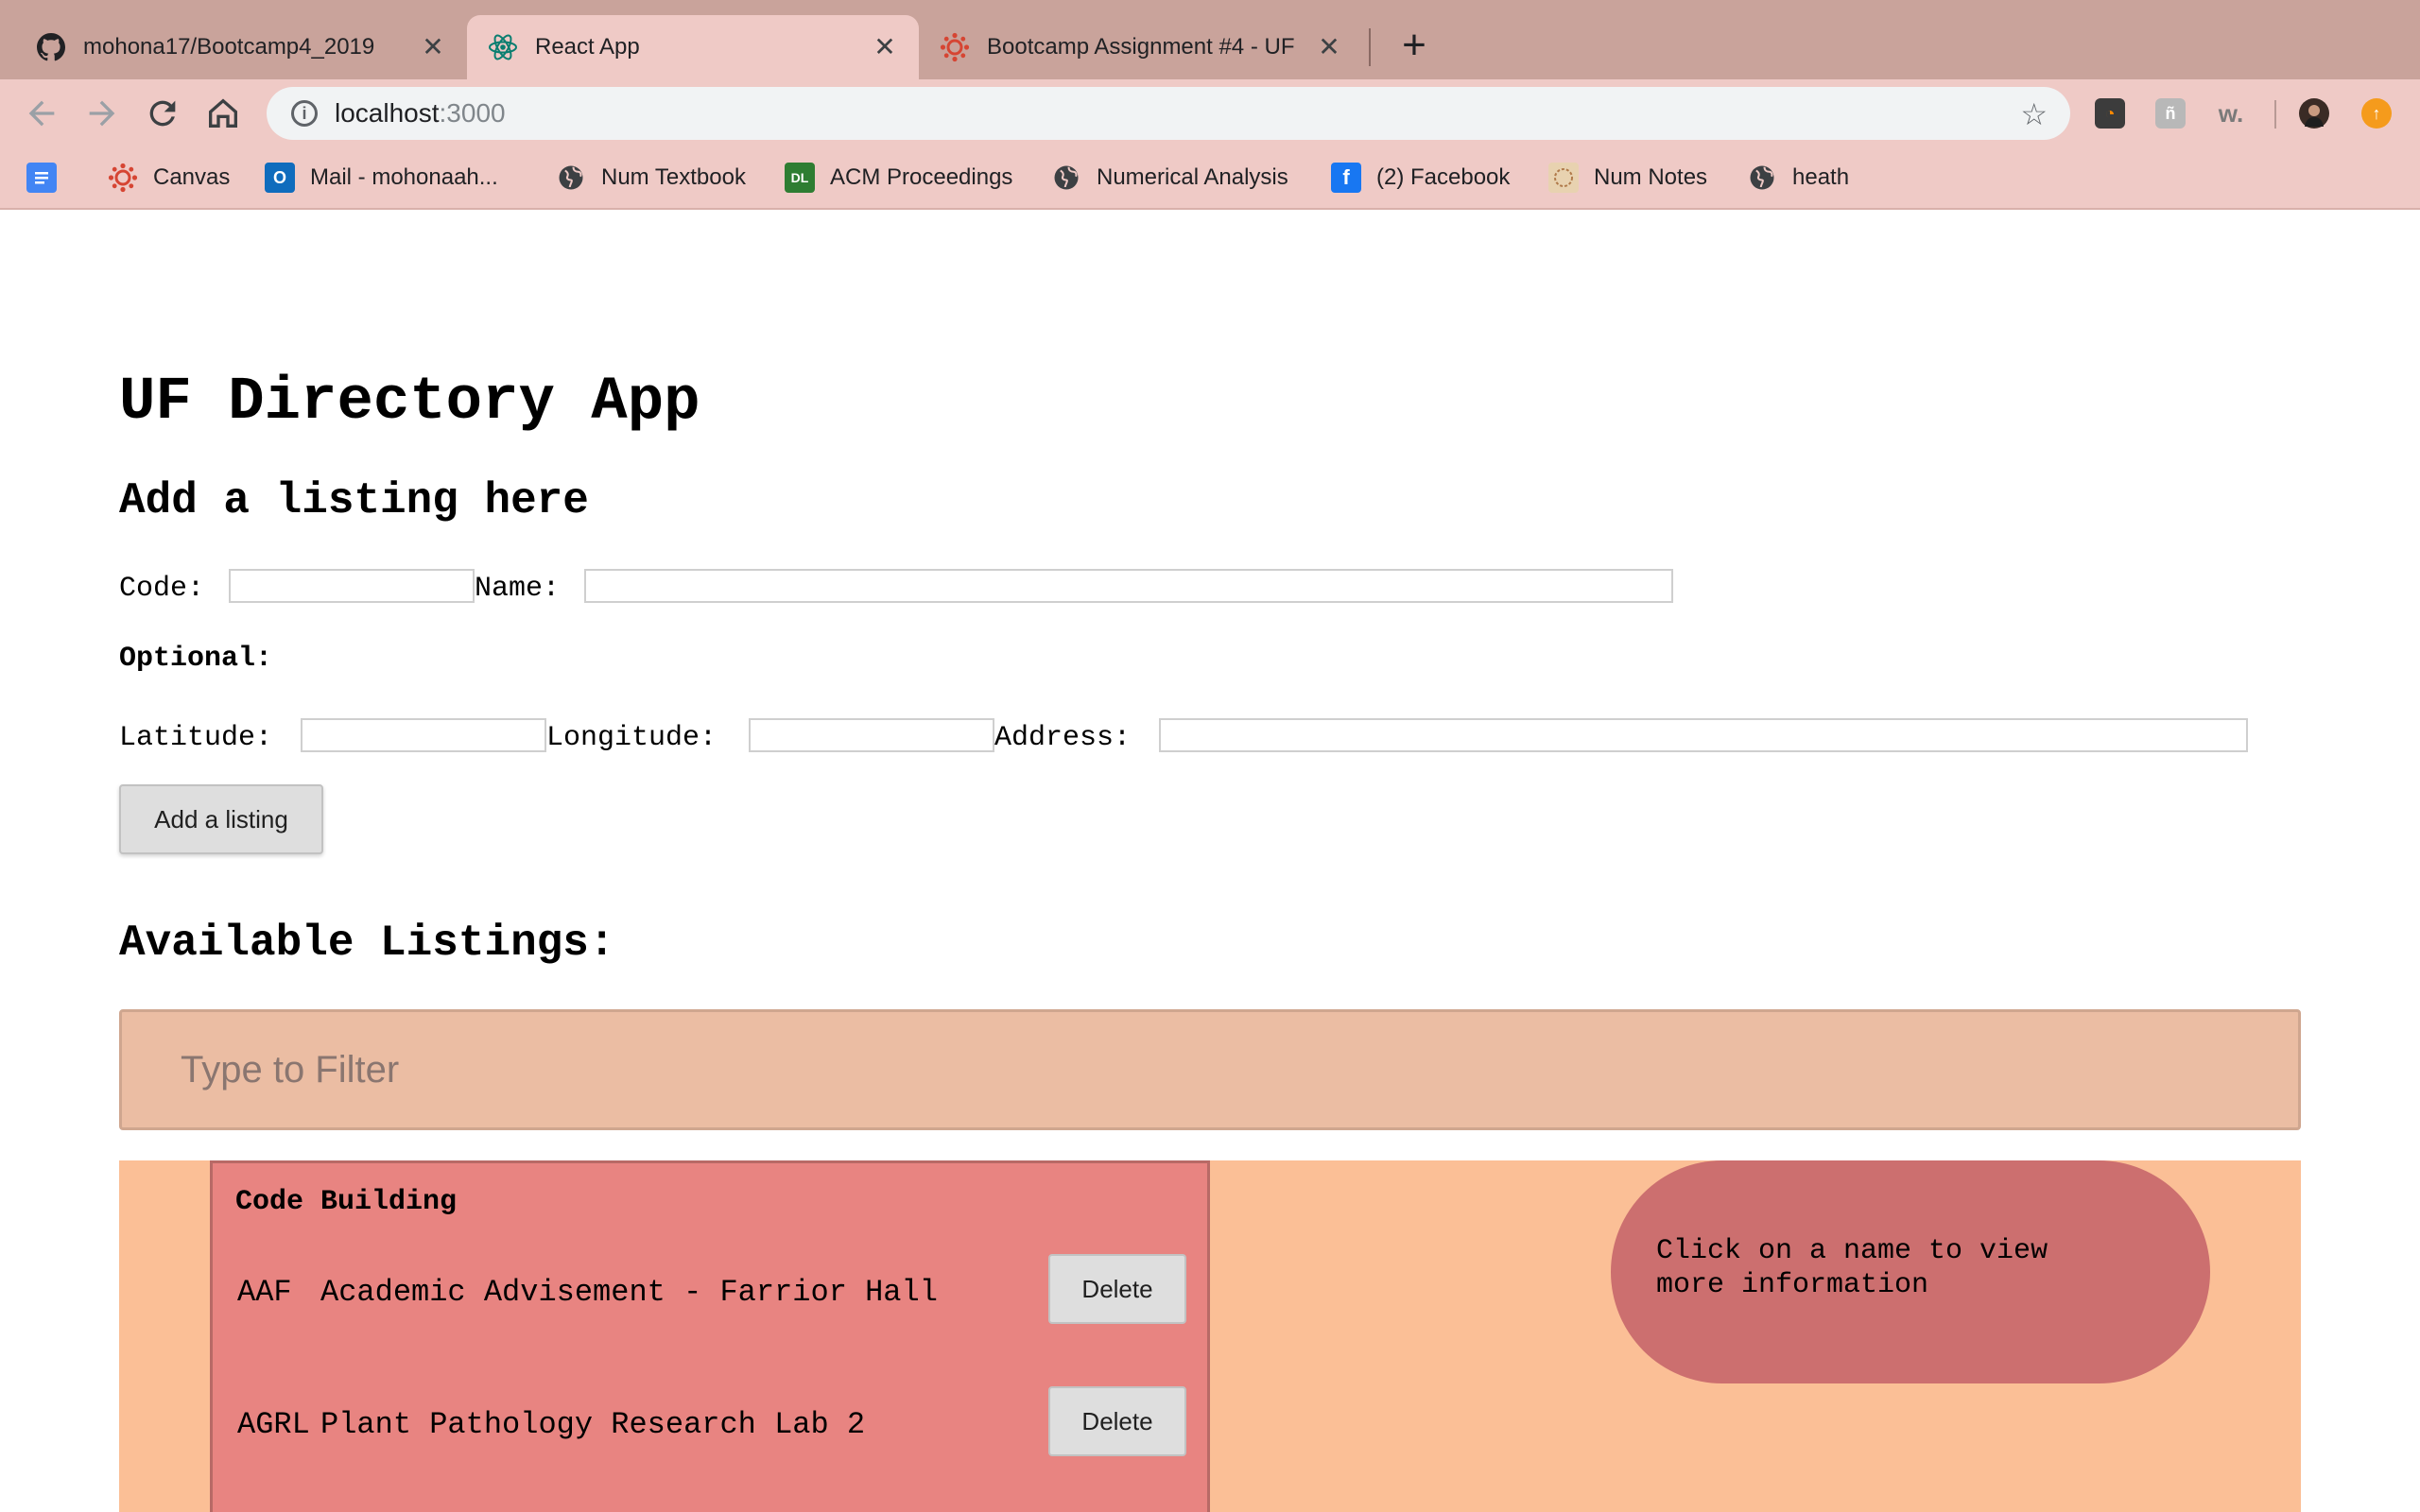 The image size is (2420, 1512). What do you see at coordinates (693, 47) in the screenshot?
I see `tab-react-app: React App ✕` at bounding box center [693, 47].